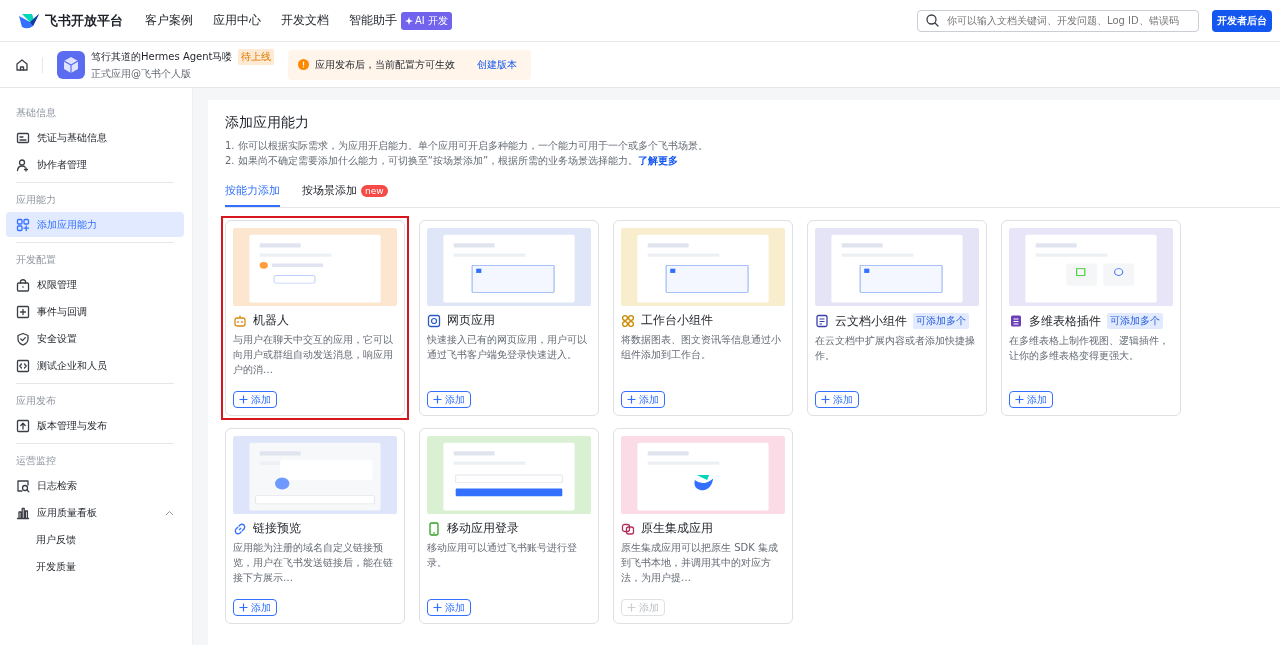 Image resolution: width=1280 pixels, height=646 pixels. I want to click on card-description: 将数据图表、图文资讯等信息通过小组件添加到工作台。, so click(701, 347).